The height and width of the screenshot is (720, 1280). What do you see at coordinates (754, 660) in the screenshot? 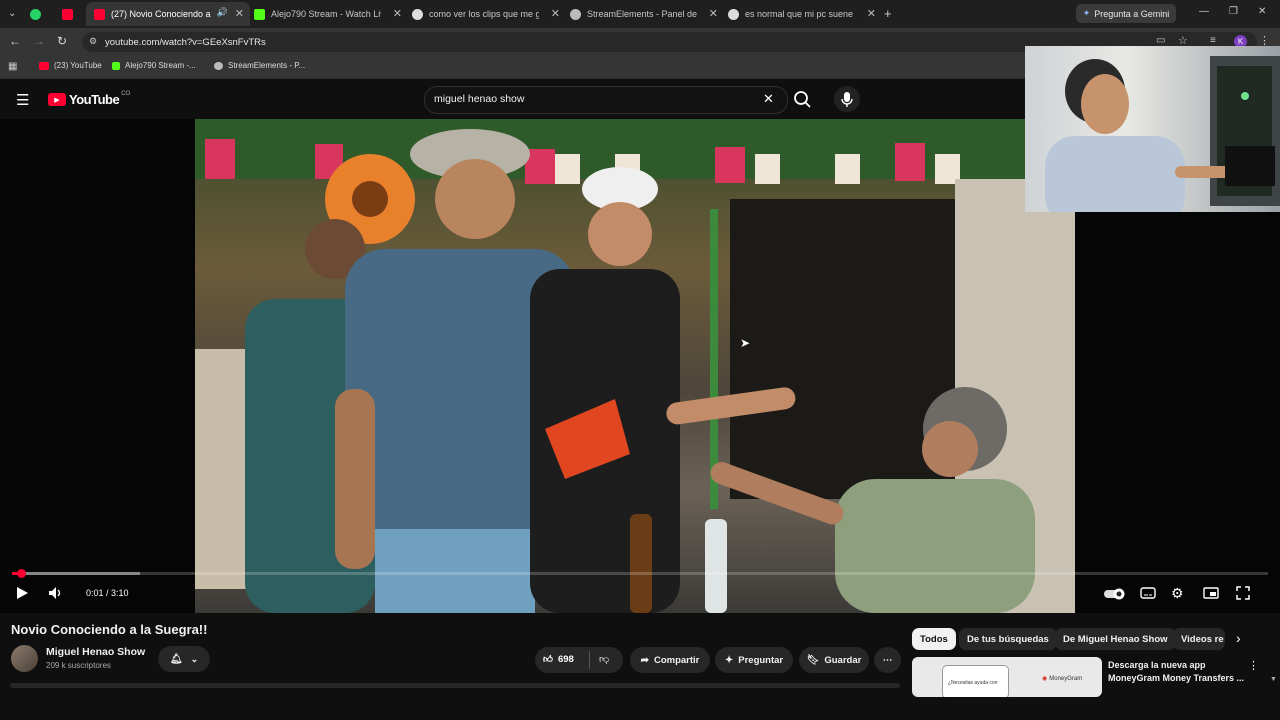
I see `ask-button: ✦ Preguntar` at bounding box center [754, 660].